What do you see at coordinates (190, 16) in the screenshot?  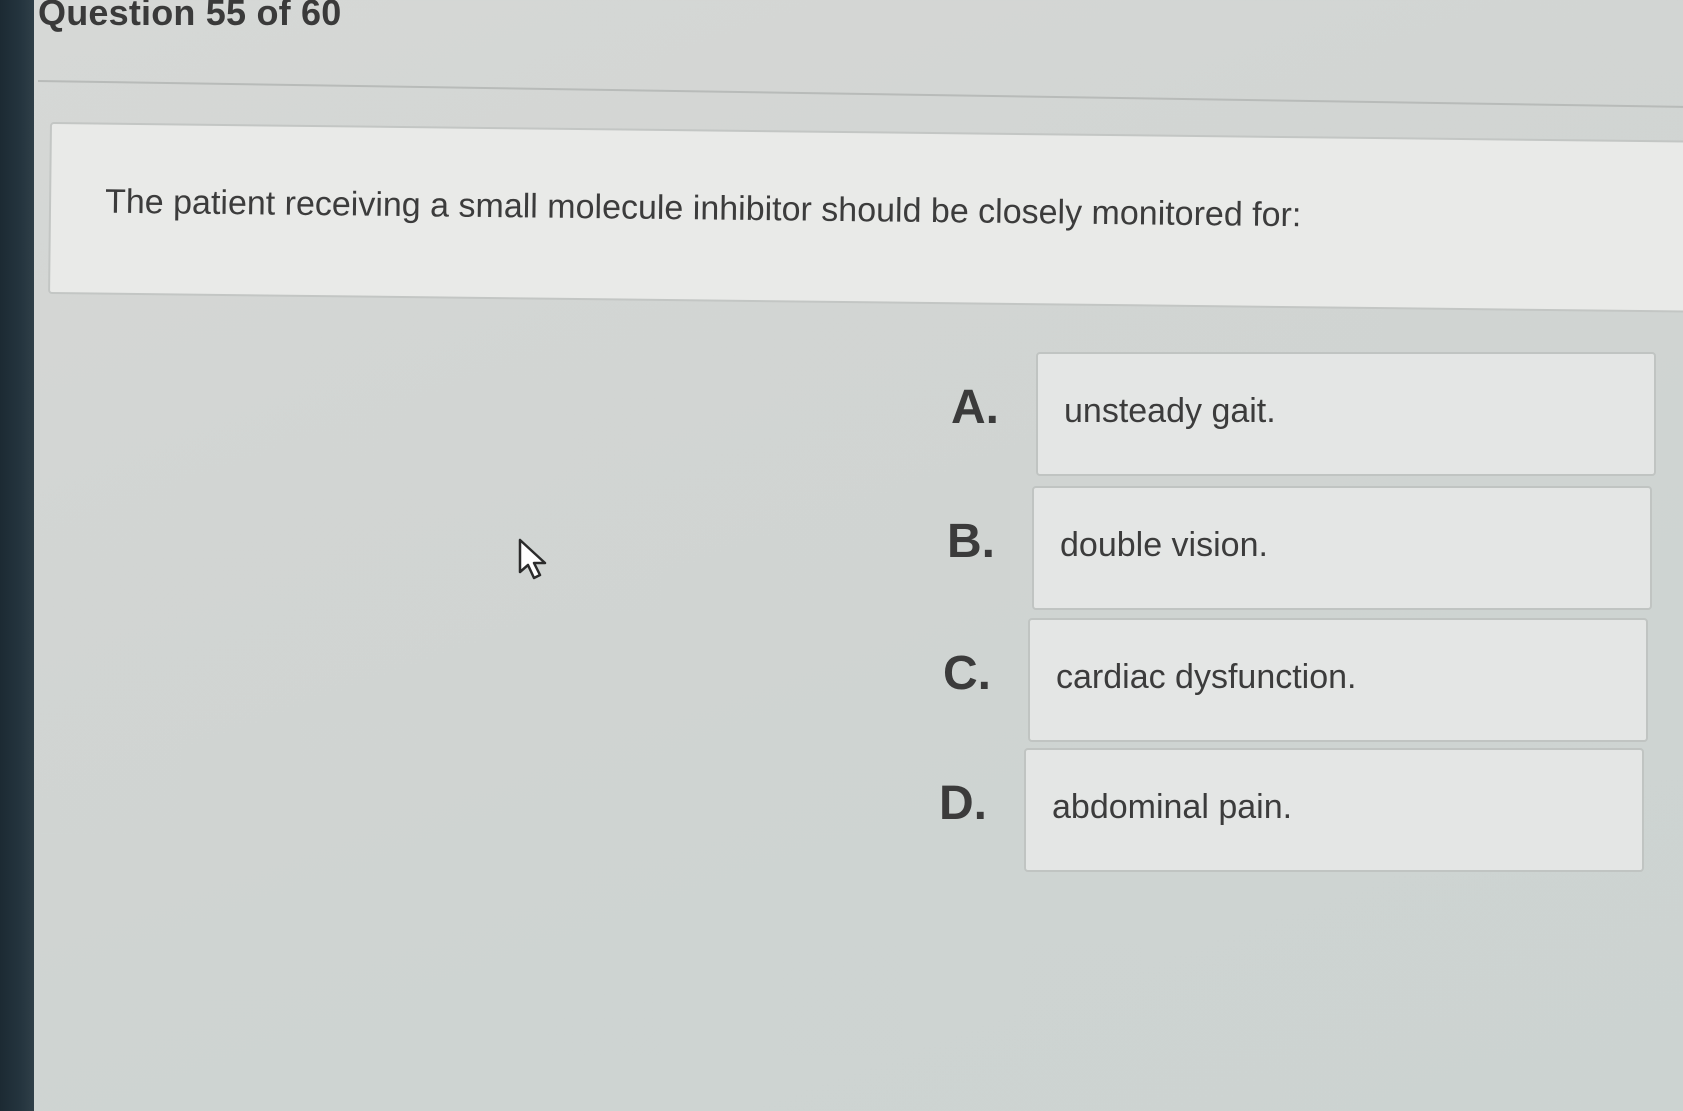 I see `question-counter: Question 55 of 60` at bounding box center [190, 16].